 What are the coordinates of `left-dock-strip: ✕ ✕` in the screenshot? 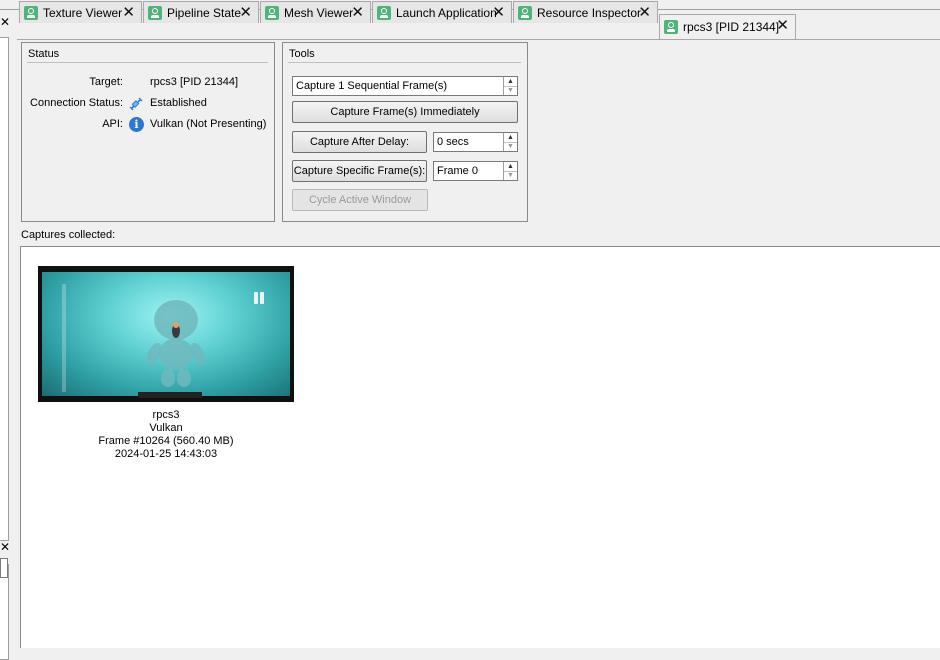 It's located at (5, 335).